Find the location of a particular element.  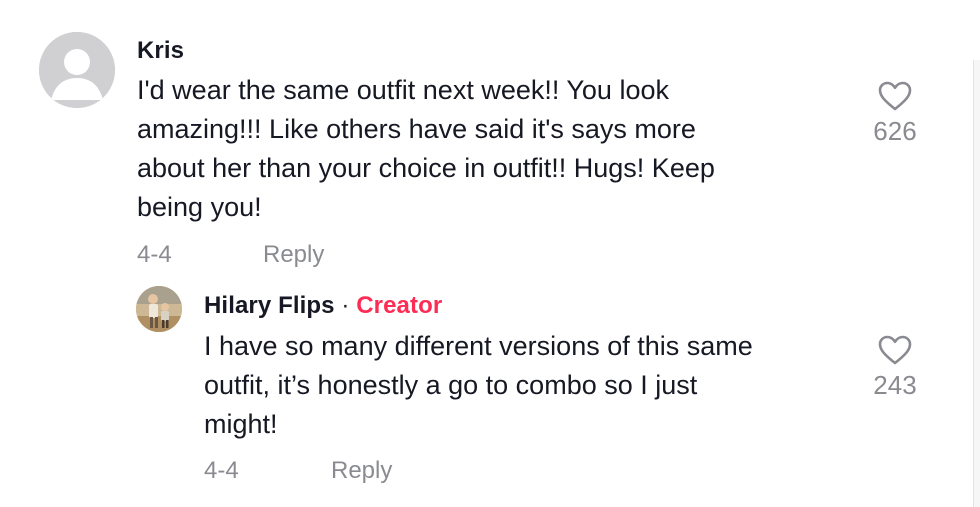

user-photo-avatar is located at coordinates (159, 309).